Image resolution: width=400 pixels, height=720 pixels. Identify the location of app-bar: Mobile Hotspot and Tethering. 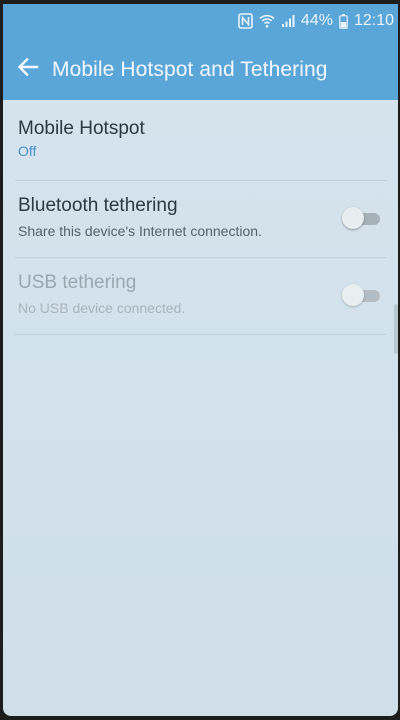
(200, 70).